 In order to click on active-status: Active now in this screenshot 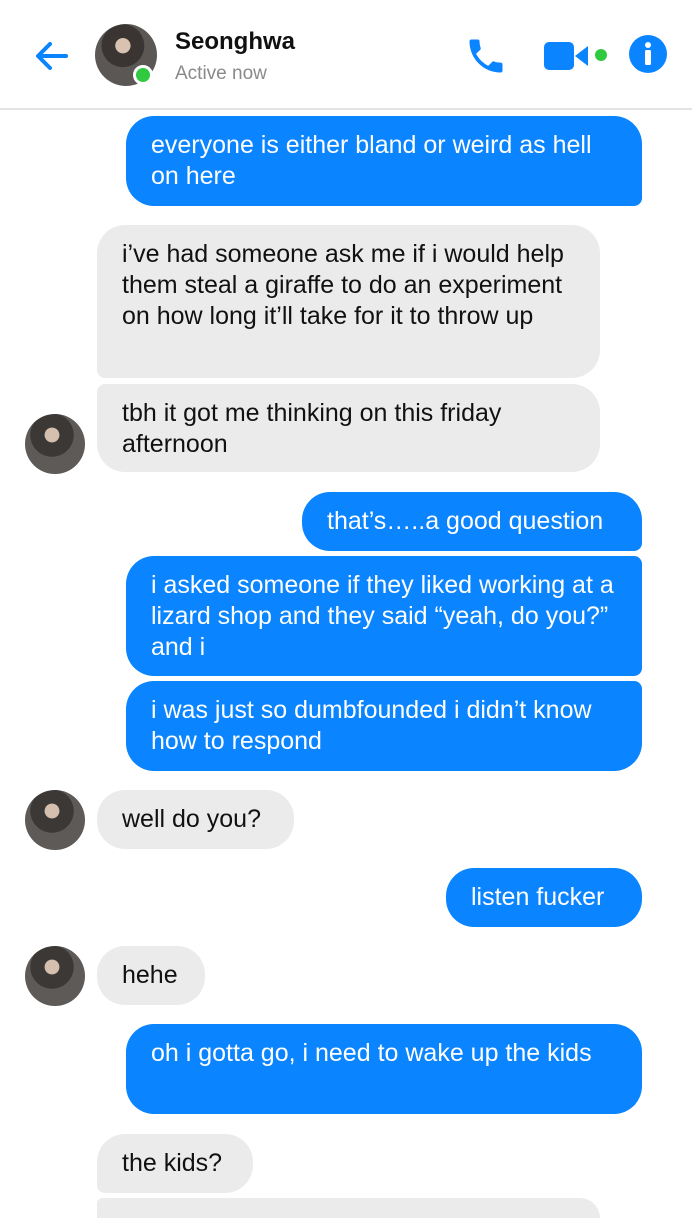, I will do `click(221, 73)`.